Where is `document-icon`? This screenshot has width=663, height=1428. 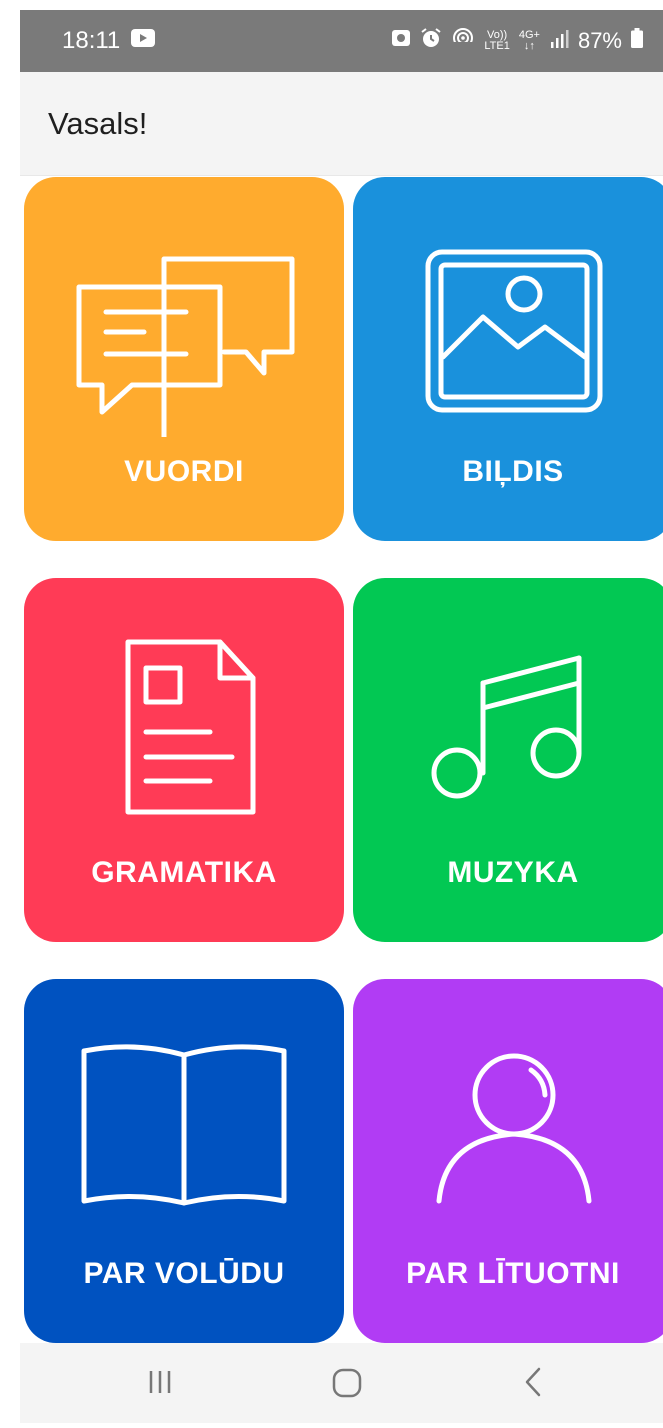 document-icon is located at coordinates (190, 727).